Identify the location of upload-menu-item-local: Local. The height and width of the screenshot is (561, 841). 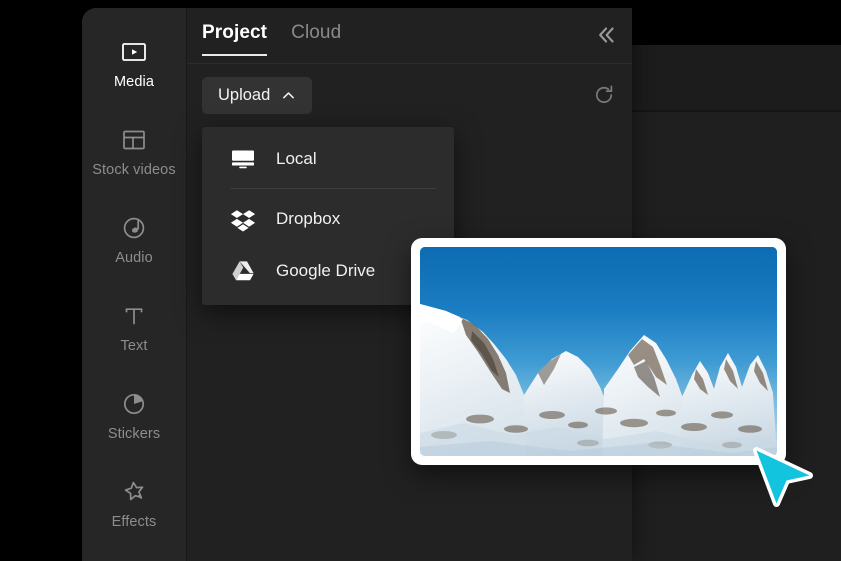
(328, 159).